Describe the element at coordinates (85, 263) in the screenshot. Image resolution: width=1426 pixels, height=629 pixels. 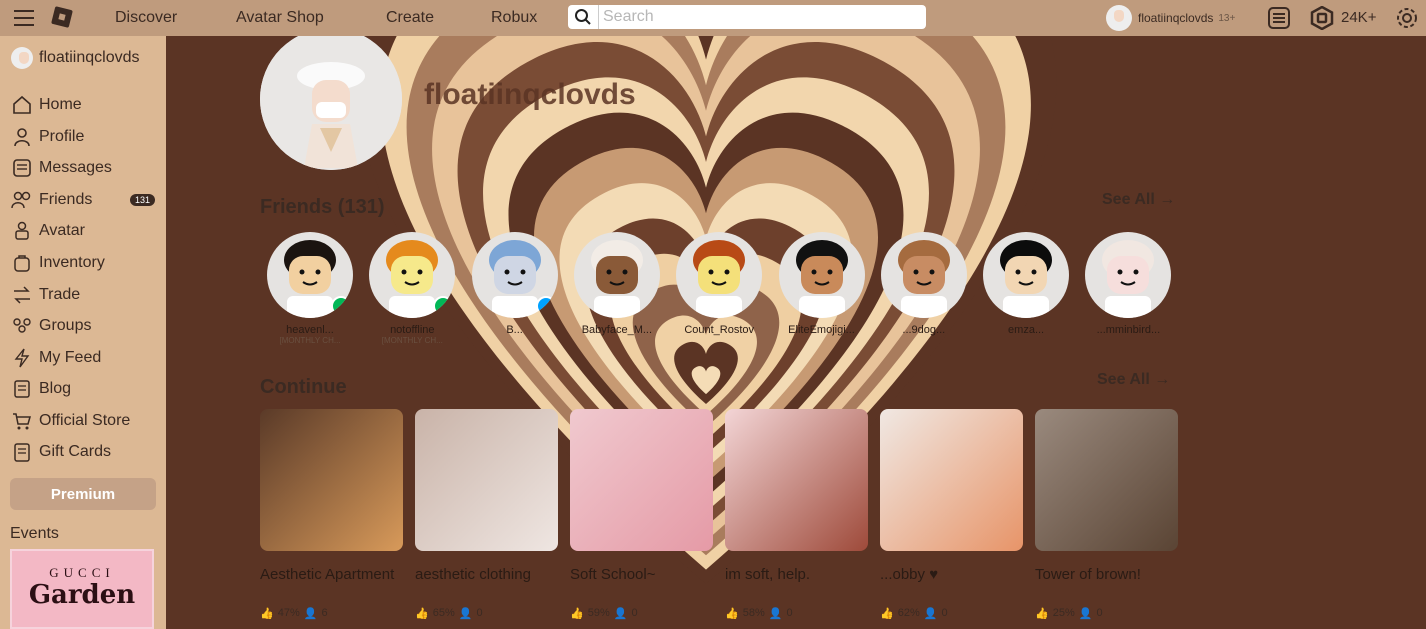
I see `sidebar-item-inventory: Inventory` at that location.